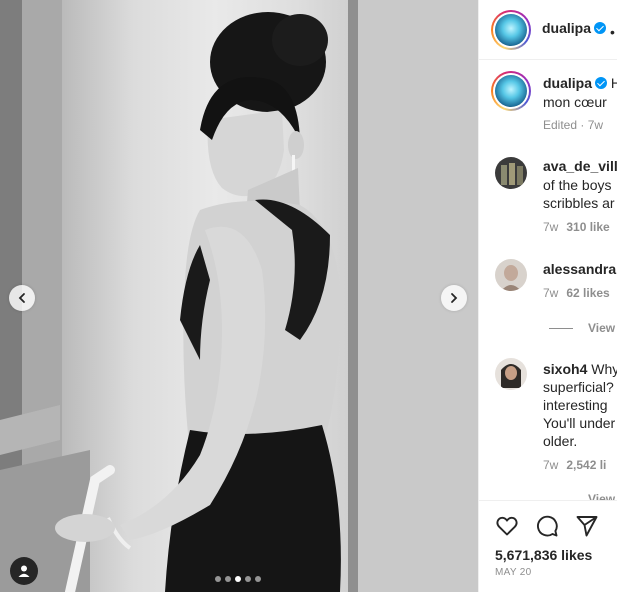 This screenshot has width=617, height=592. Describe the element at coordinates (560, 441) in the screenshot. I see `comment-text: older.` at that location.